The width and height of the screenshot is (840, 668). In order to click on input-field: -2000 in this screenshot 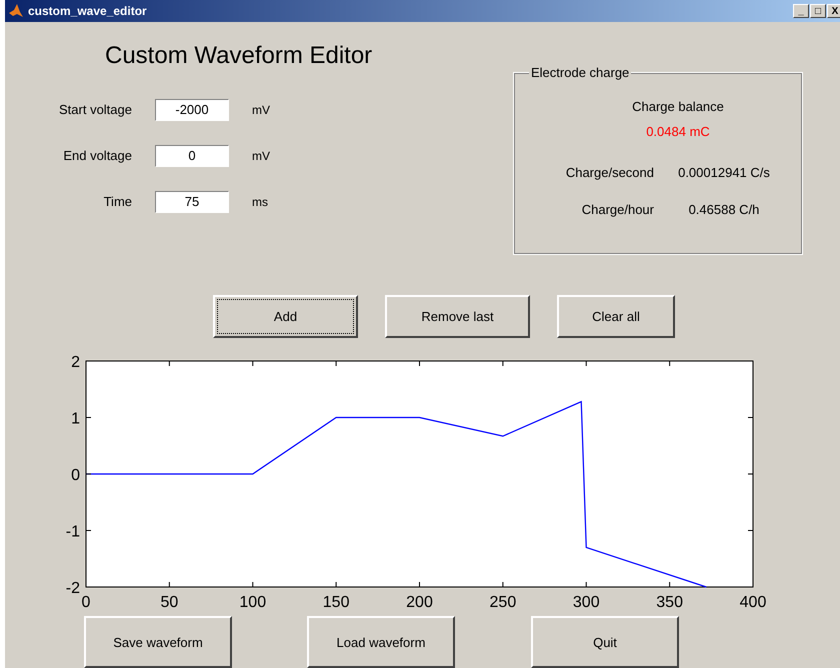, I will do `click(192, 109)`.